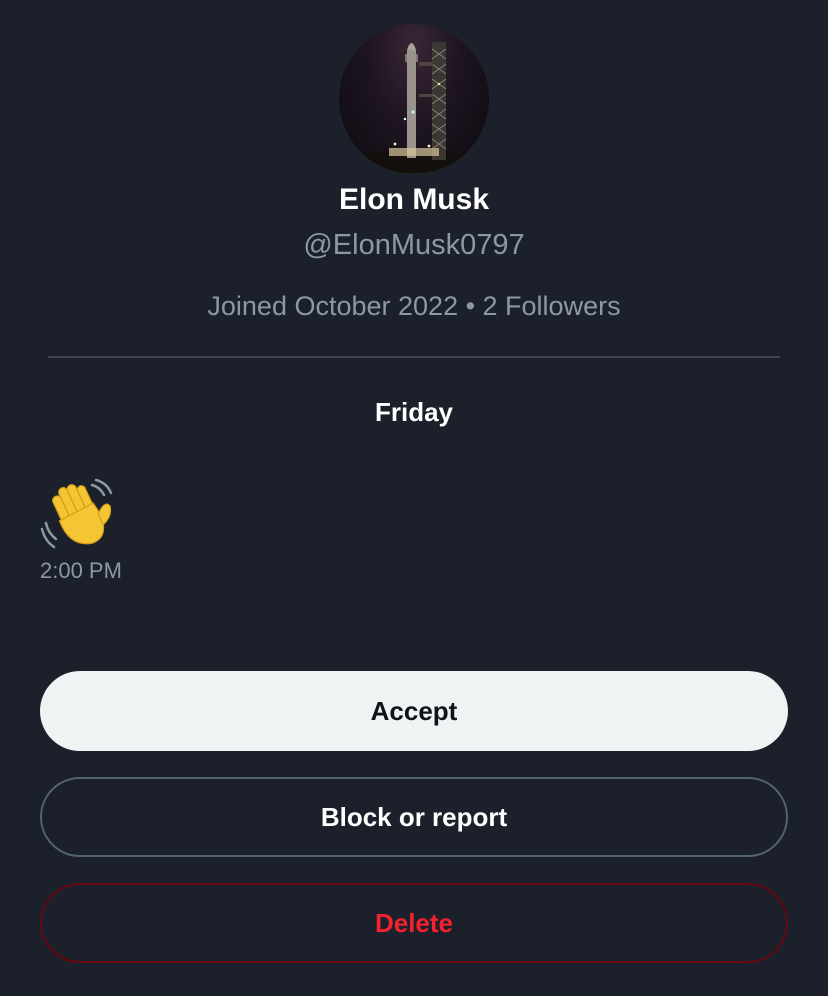 Image resolution: width=828 pixels, height=996 pixels. What do you see at coordinates (81, 570) in the screenshot?
I see `message-timestamp: 2:00 PM` at bounding box center [81, 570].